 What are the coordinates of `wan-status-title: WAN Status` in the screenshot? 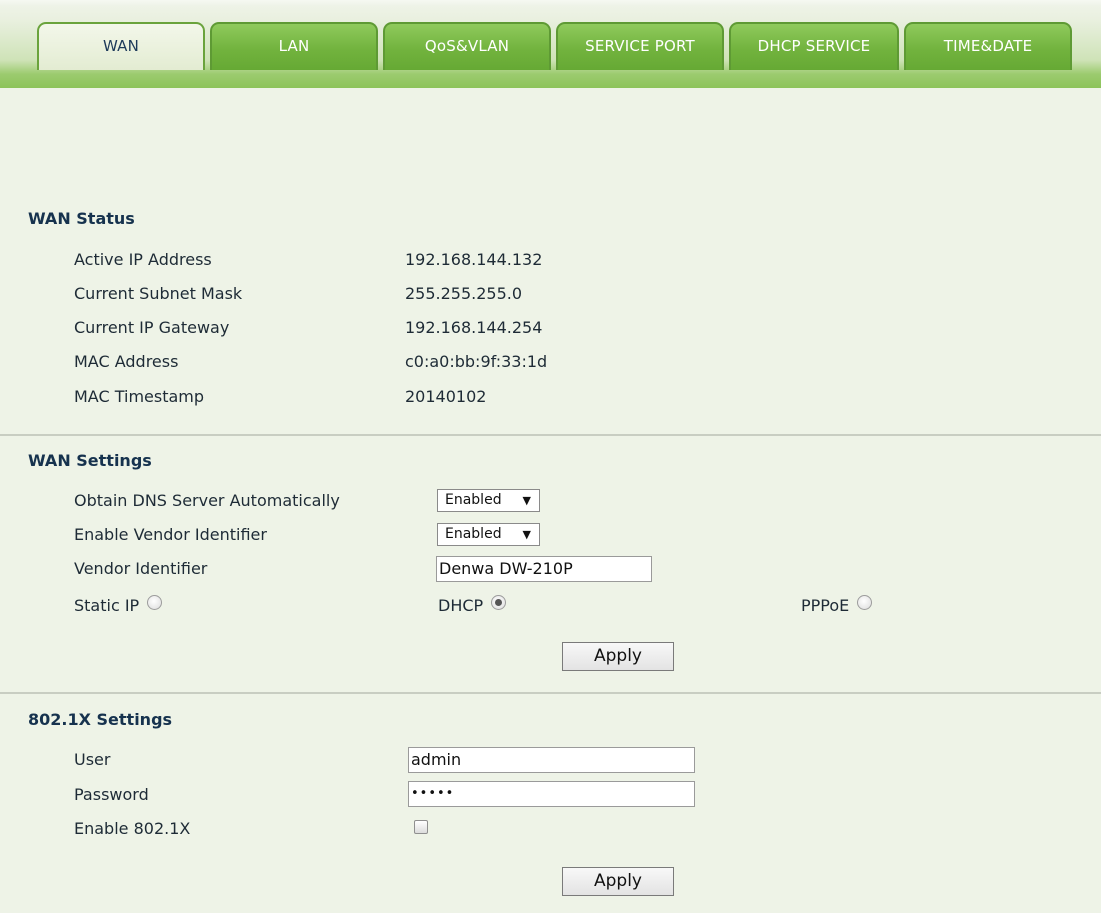 It's located at (81, 218).